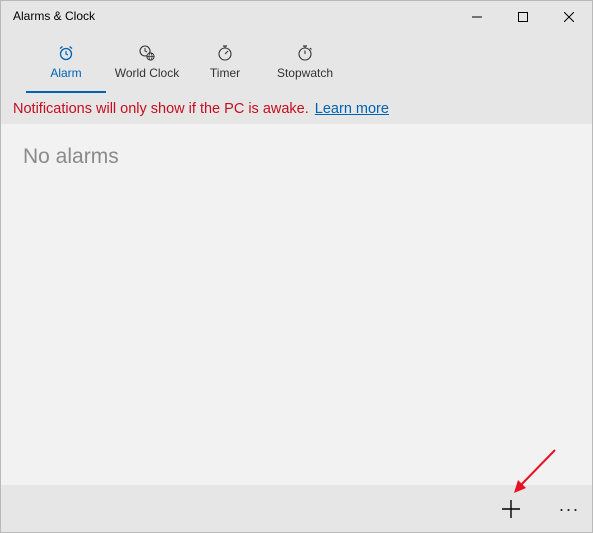 The image size is (593, 533). I want to click on tab-label: Alarm, so click(66, 73).